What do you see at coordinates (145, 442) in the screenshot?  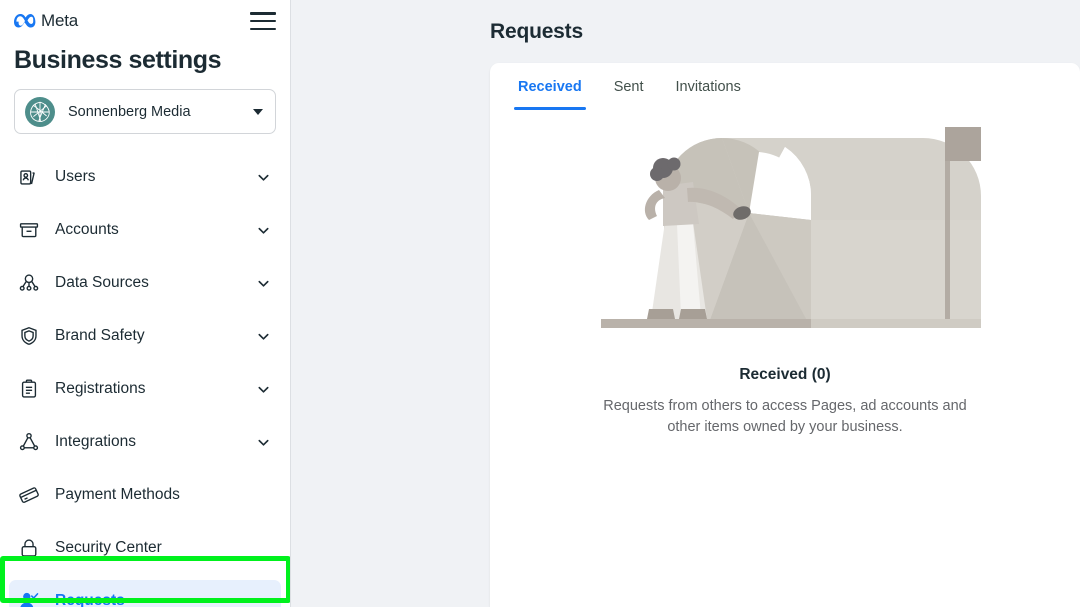 I see `sidebar-item-integrations: Integrations` at bounding box center [145, 442].